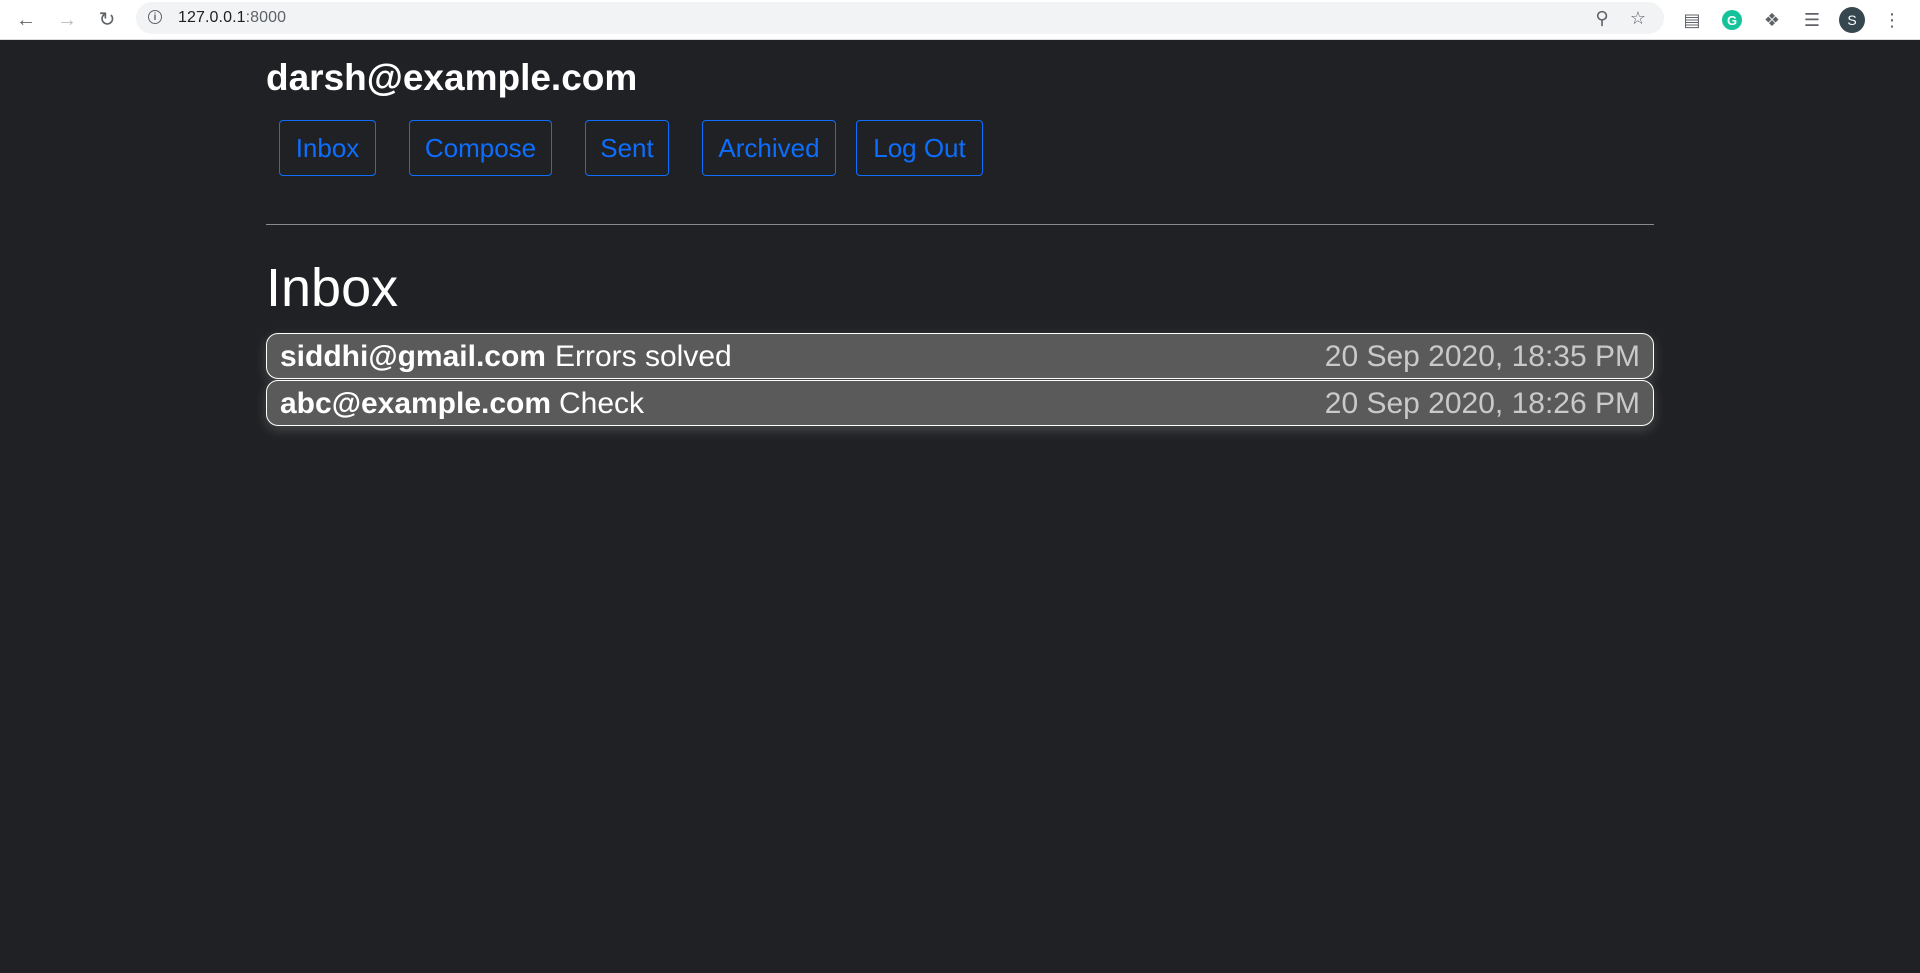  What do you see at coordinates (26, 20) in the screenshot?
I see `back-arrow-icon: ←` at bounding box center [26, 20].